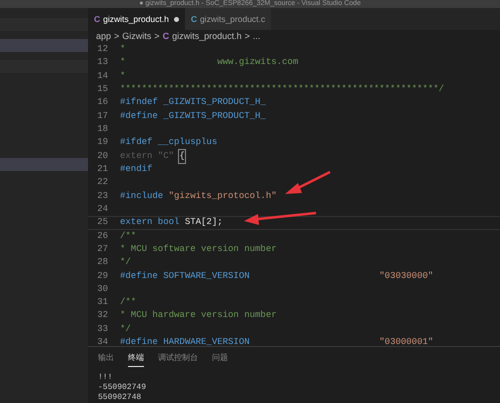 The image size is (500, 403). What do you see at coordinates (136, 359) in the screenshot?
I see `panel-tab: 终端` at bounding box center [136, 359].